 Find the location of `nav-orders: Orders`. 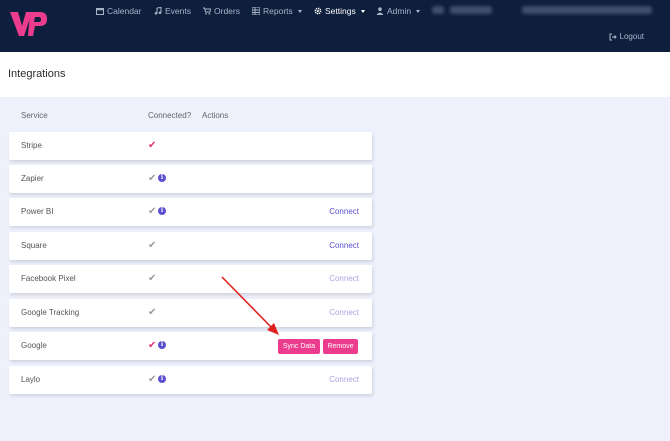

nav-orders: Orders is located at coordinates (221, 11).